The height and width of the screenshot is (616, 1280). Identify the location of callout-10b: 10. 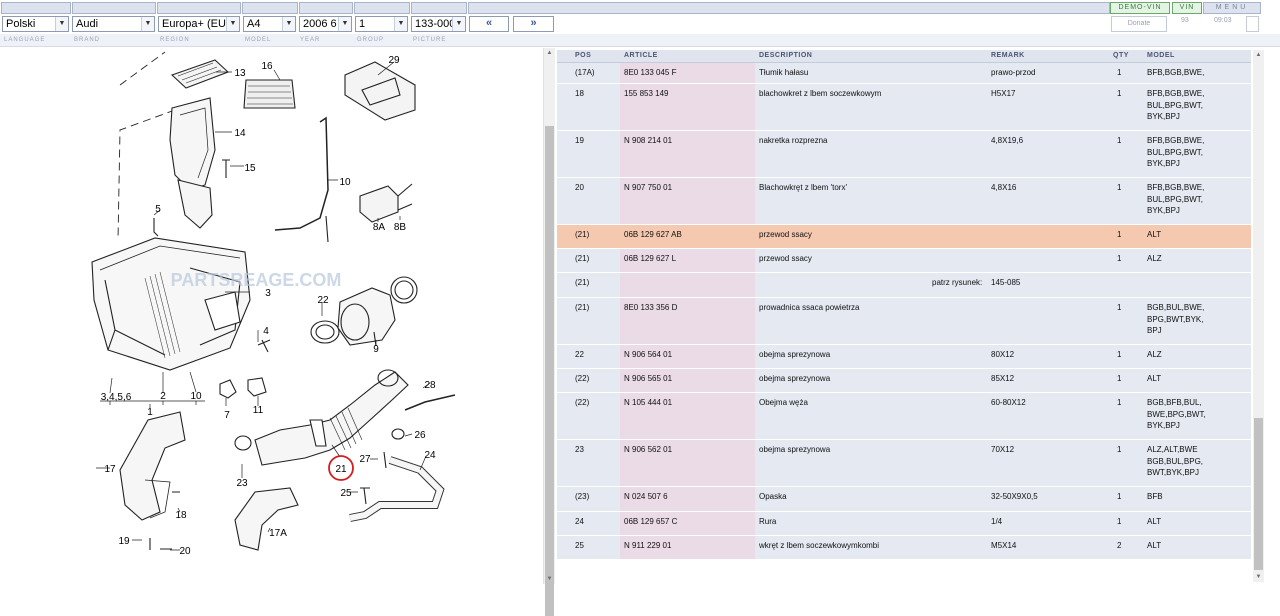
(196, 396).